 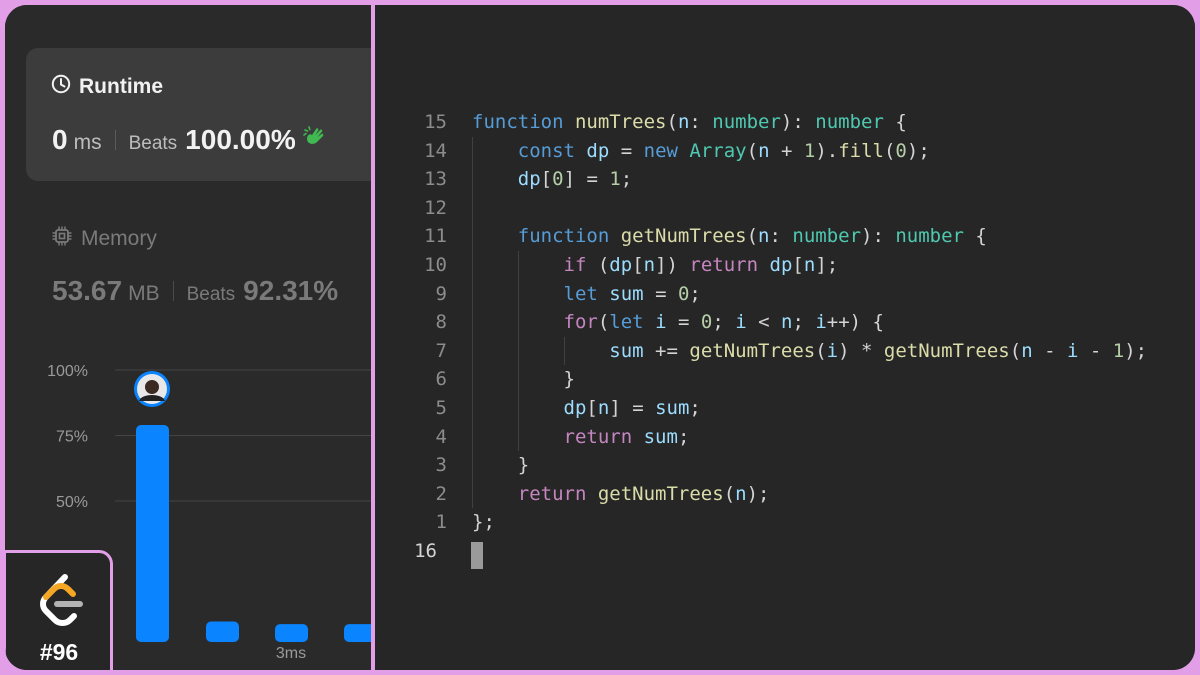 I want to click on line-number: 11, so click(x=435, y=236).